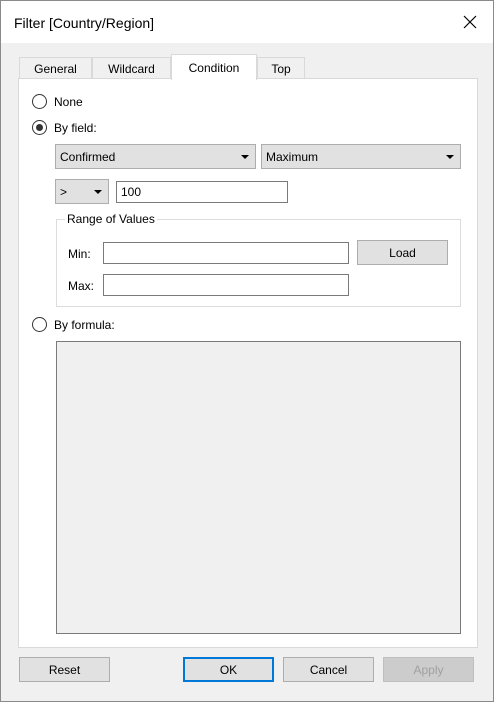 Image resolution: width=494 pixels, height=702 pixels. Describe the element at coordinates (68, 102) in the screenshot. I see `none-label: None` at that location.